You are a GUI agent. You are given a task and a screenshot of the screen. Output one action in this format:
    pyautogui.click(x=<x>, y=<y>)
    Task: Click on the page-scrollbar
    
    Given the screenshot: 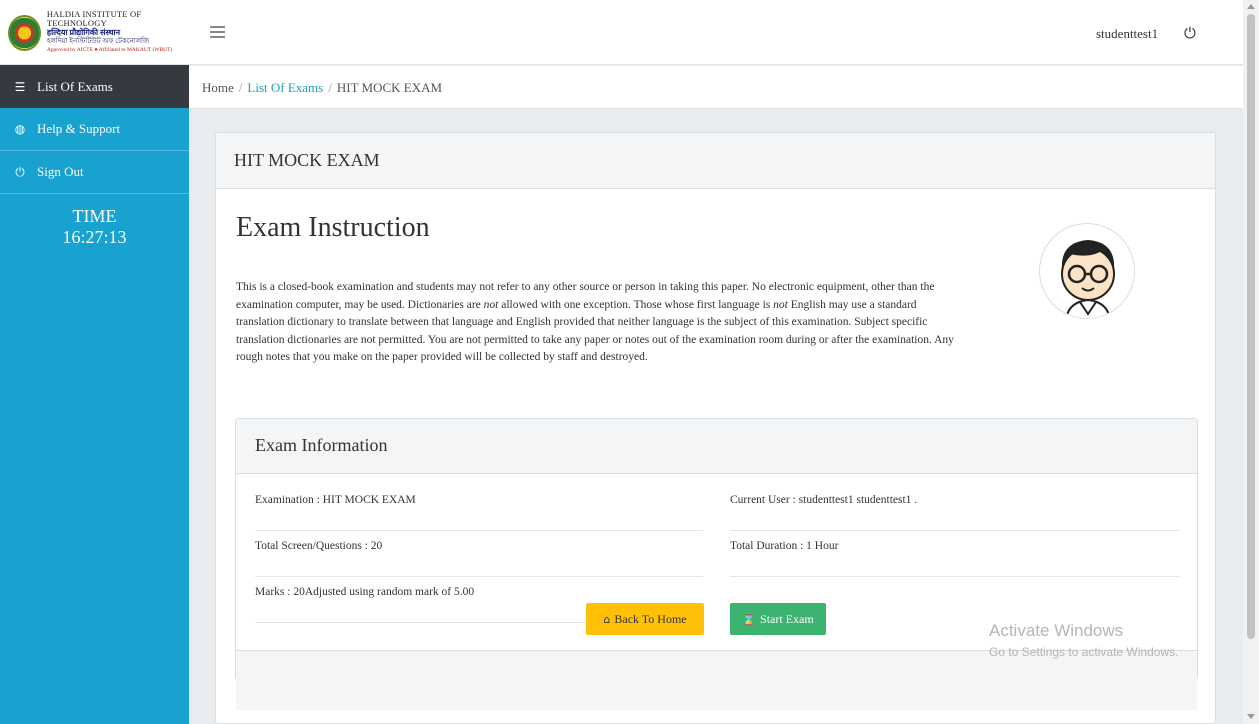 What is the action you would take?
    pyautogui.click(x=1251, y=362)
    